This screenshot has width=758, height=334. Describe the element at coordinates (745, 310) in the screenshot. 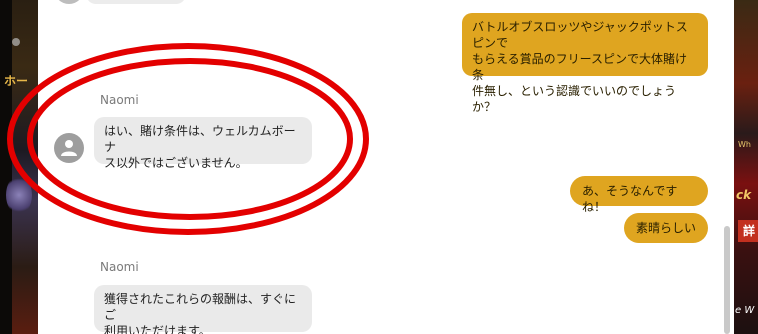

I see `background-text-right-bottom: e W` at that location.